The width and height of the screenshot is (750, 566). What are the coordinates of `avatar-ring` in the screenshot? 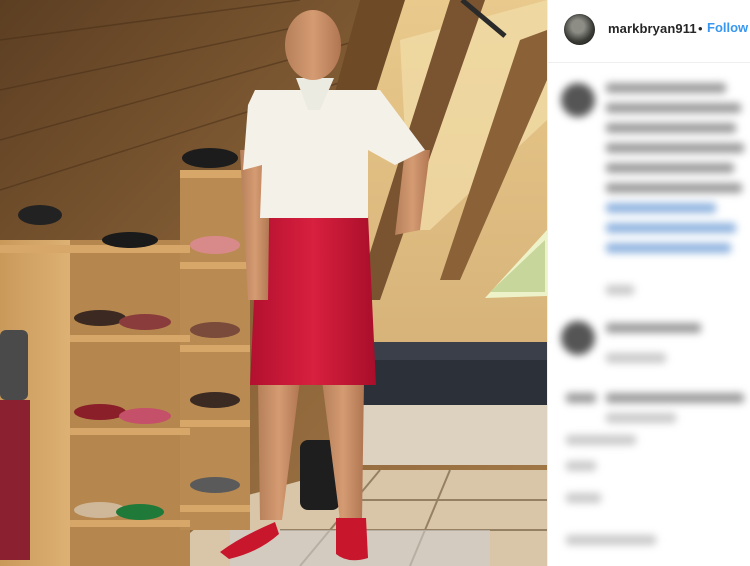 It's located at (579, 29).